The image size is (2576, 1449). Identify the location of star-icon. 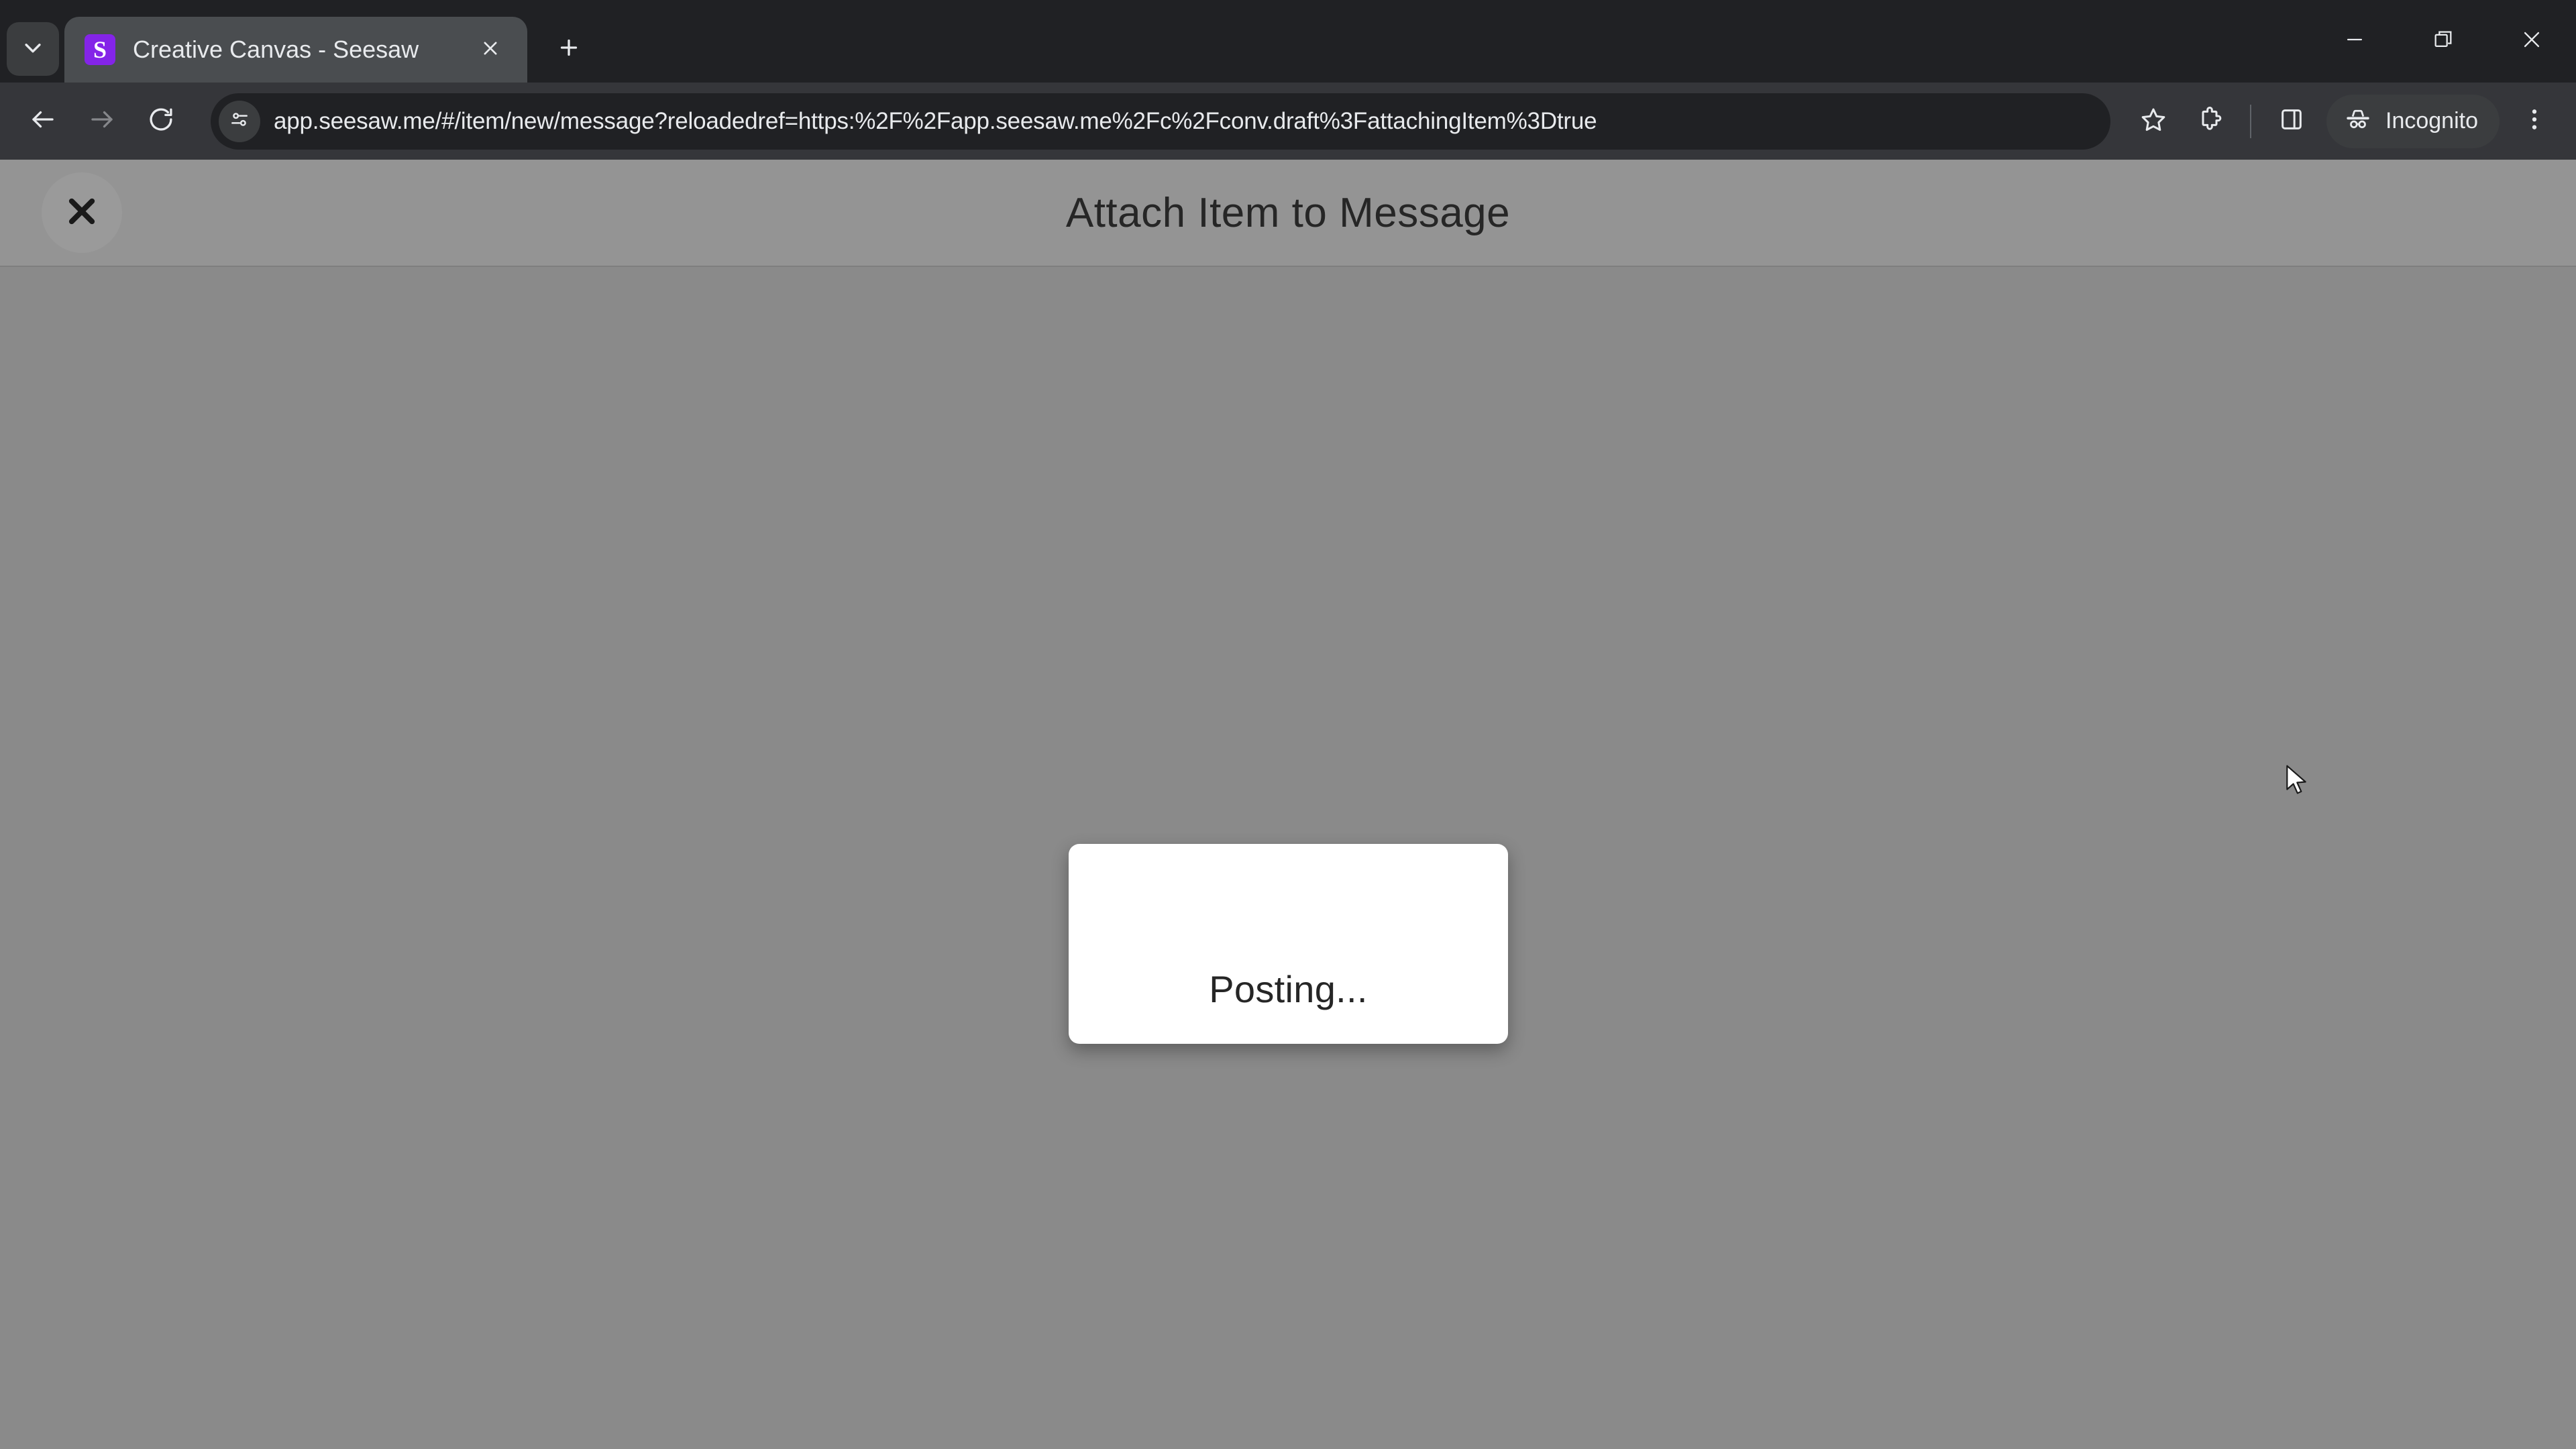
(2153, 121).